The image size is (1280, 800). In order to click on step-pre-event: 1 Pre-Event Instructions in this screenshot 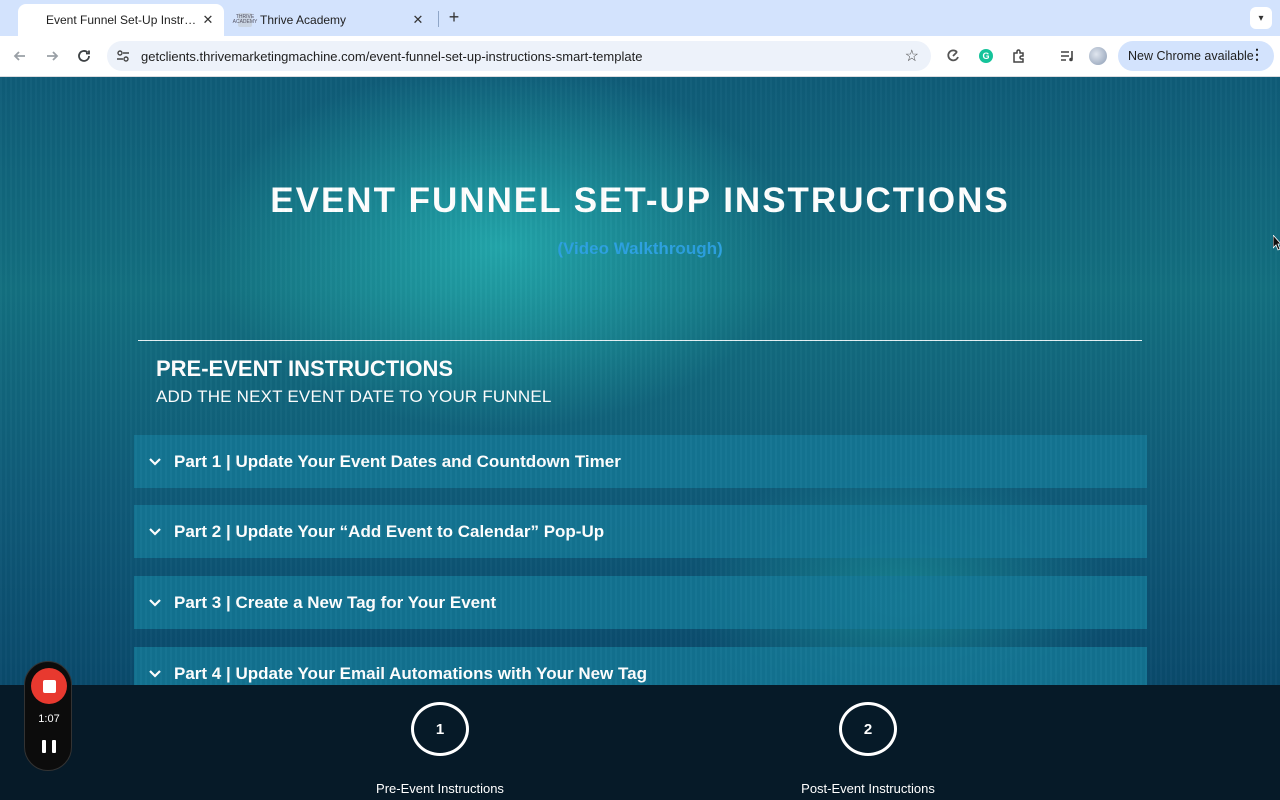, I will do `click(440, 749)`.